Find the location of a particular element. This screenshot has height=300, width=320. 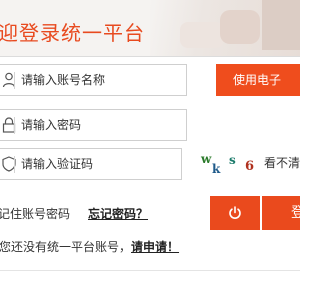

bottom-divider is located at coordinates (150, 270).